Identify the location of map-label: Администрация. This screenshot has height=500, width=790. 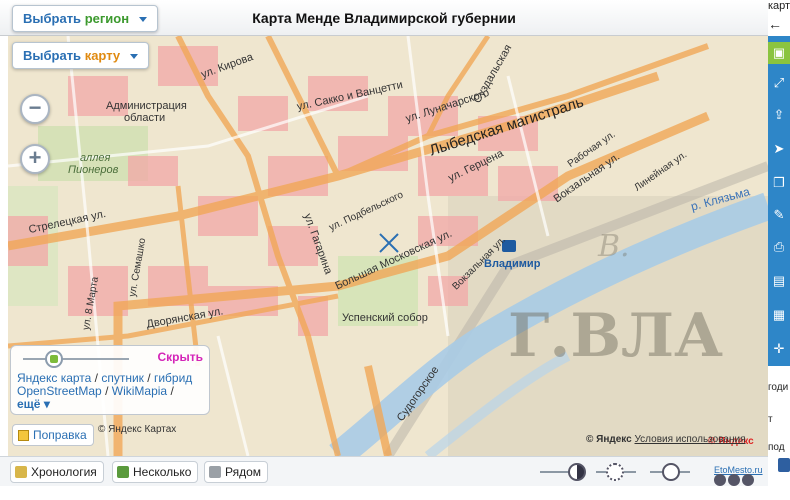
(146, 106).